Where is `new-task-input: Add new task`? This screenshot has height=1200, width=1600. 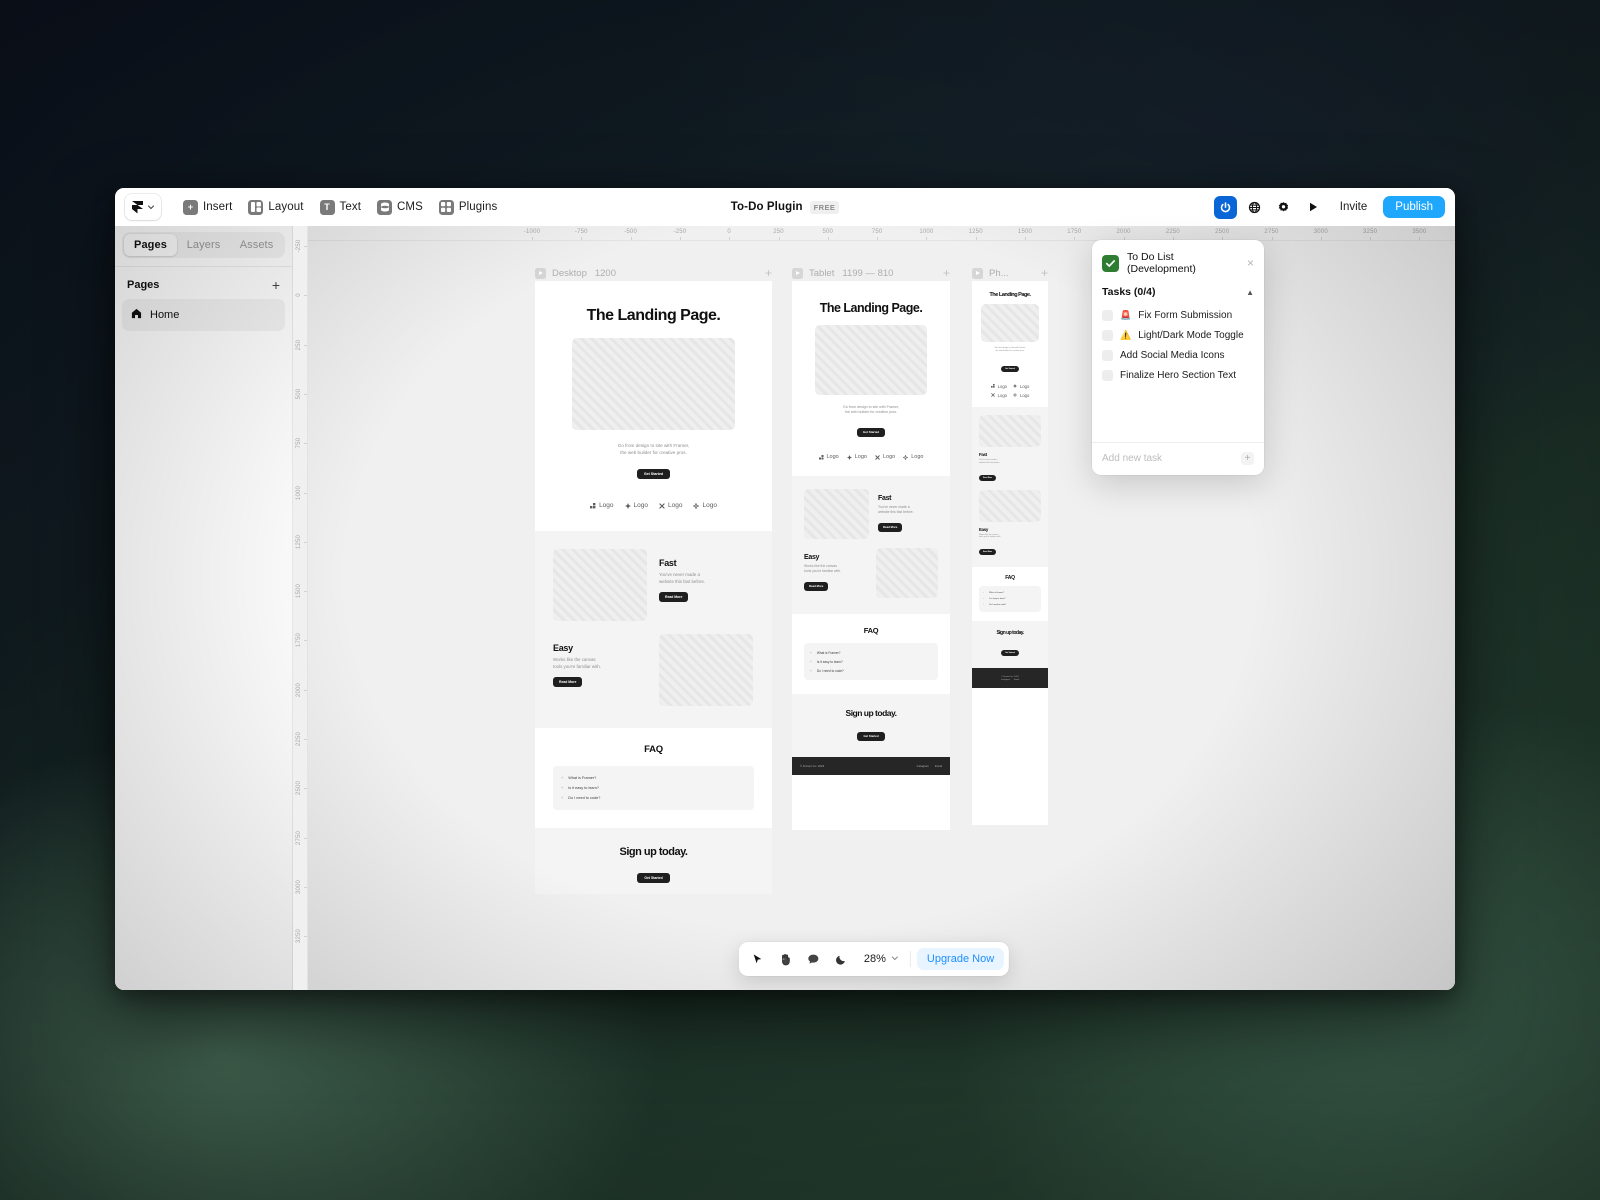 new-task-input: Add new task is located at coordinates (1168, 458).